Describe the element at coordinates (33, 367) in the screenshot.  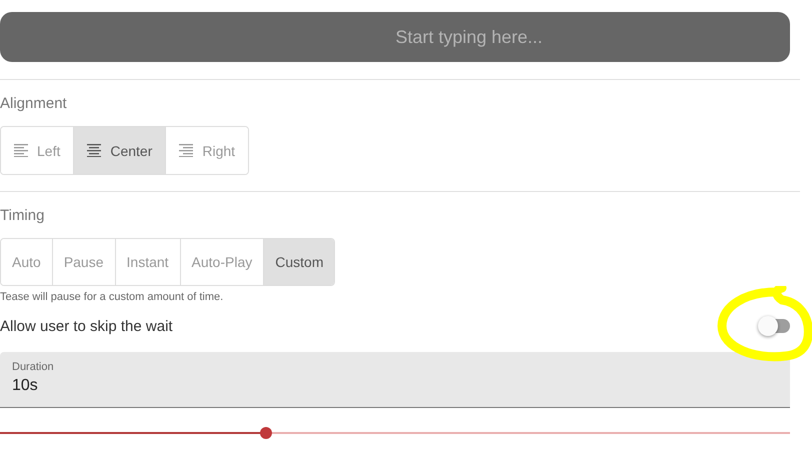
I see `field-label: Duration` at that location.